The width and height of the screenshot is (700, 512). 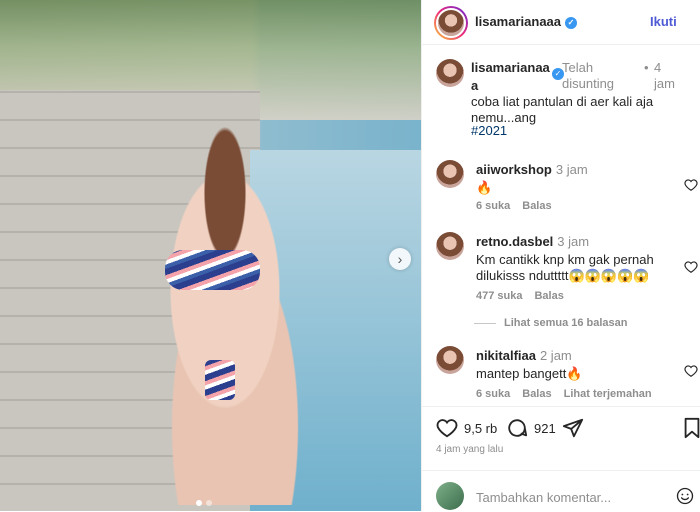 What do you see at coordinates (608, 394) in the screenshot?
I see `translate-button: Lihat terjemahan` at bounding box center [608, 394].